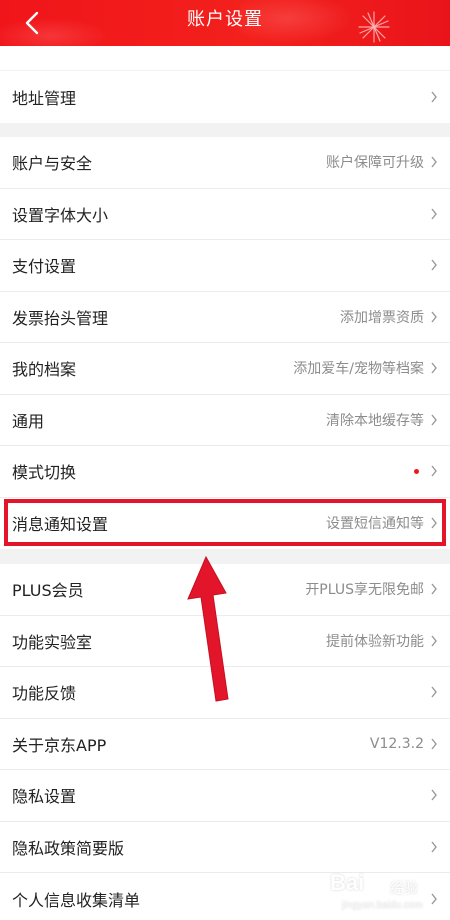  I want to click on row-value: 清除本地缓存等, so click(375, 420).